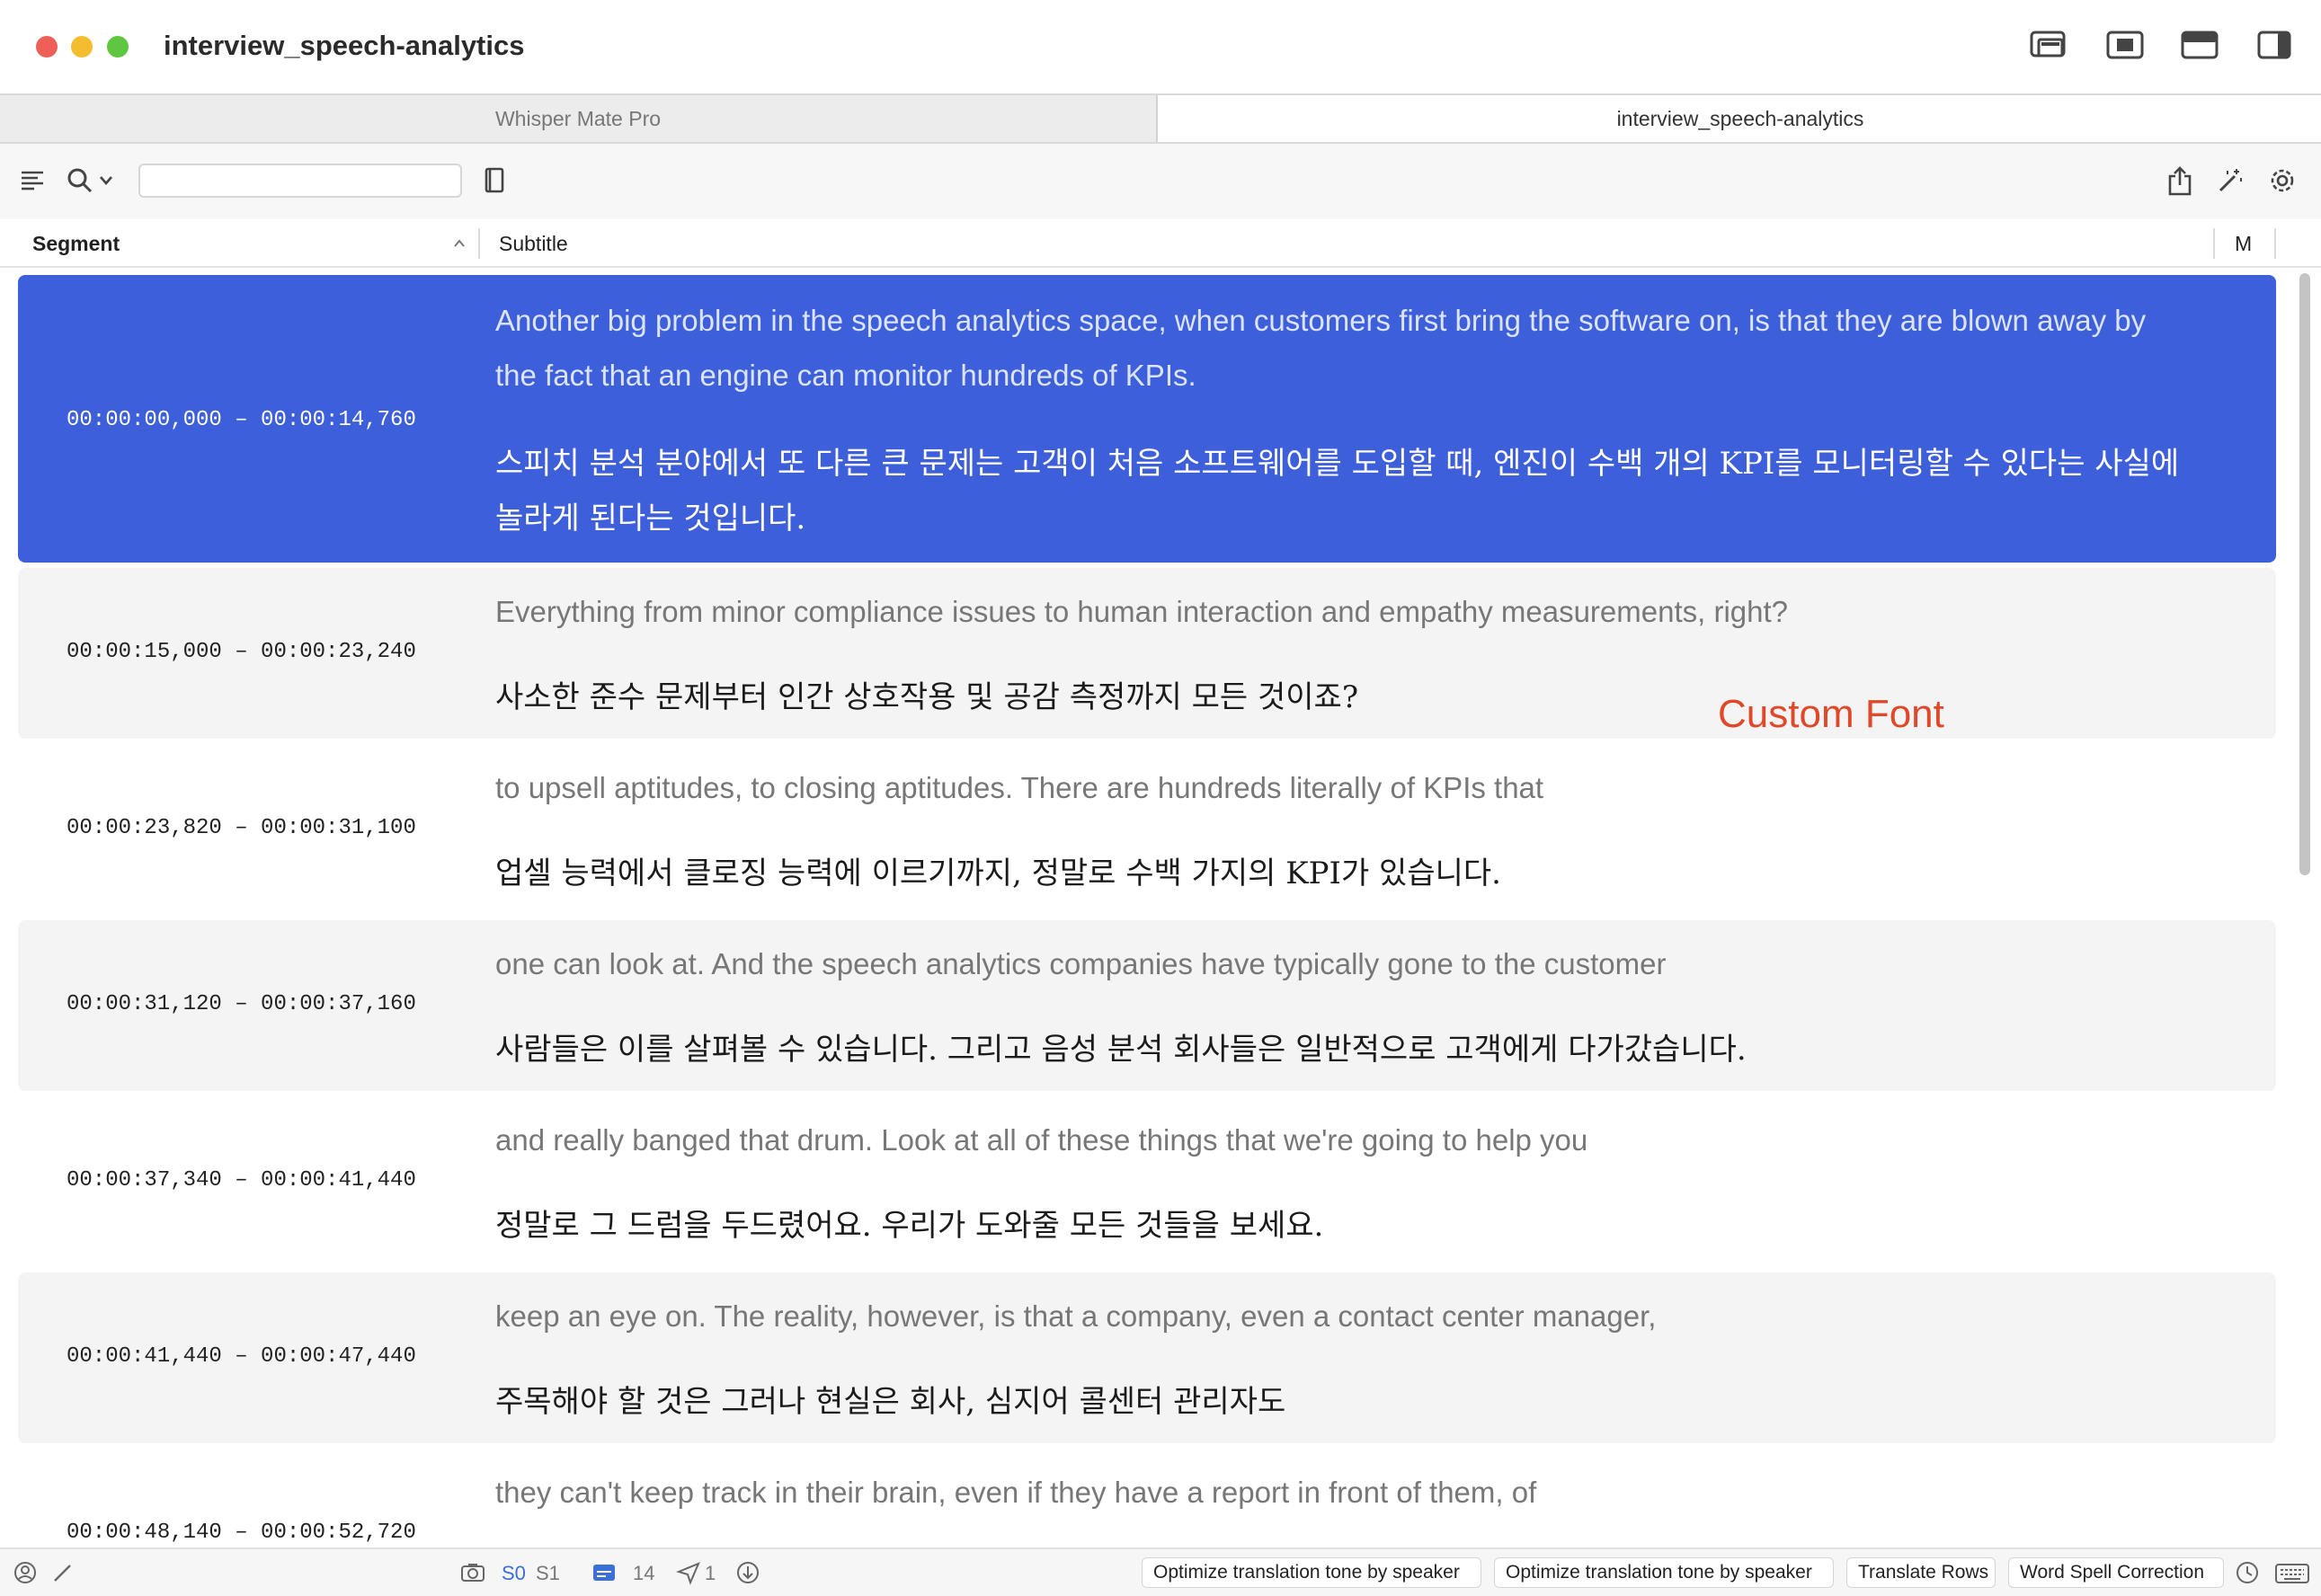 This screenshot has width=2321, height=1596. Describe the element at coordinates (241, 1356) in the screenshot. I see `segment-time: 00:00:41,440 – 00:00:47,440` at that location.